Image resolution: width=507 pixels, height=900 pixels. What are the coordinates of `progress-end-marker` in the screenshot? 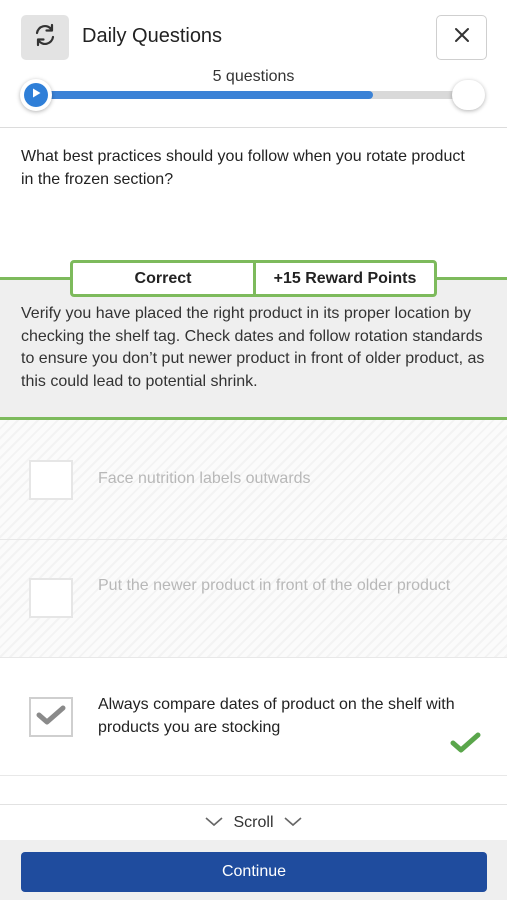 It's located at (468, 95).